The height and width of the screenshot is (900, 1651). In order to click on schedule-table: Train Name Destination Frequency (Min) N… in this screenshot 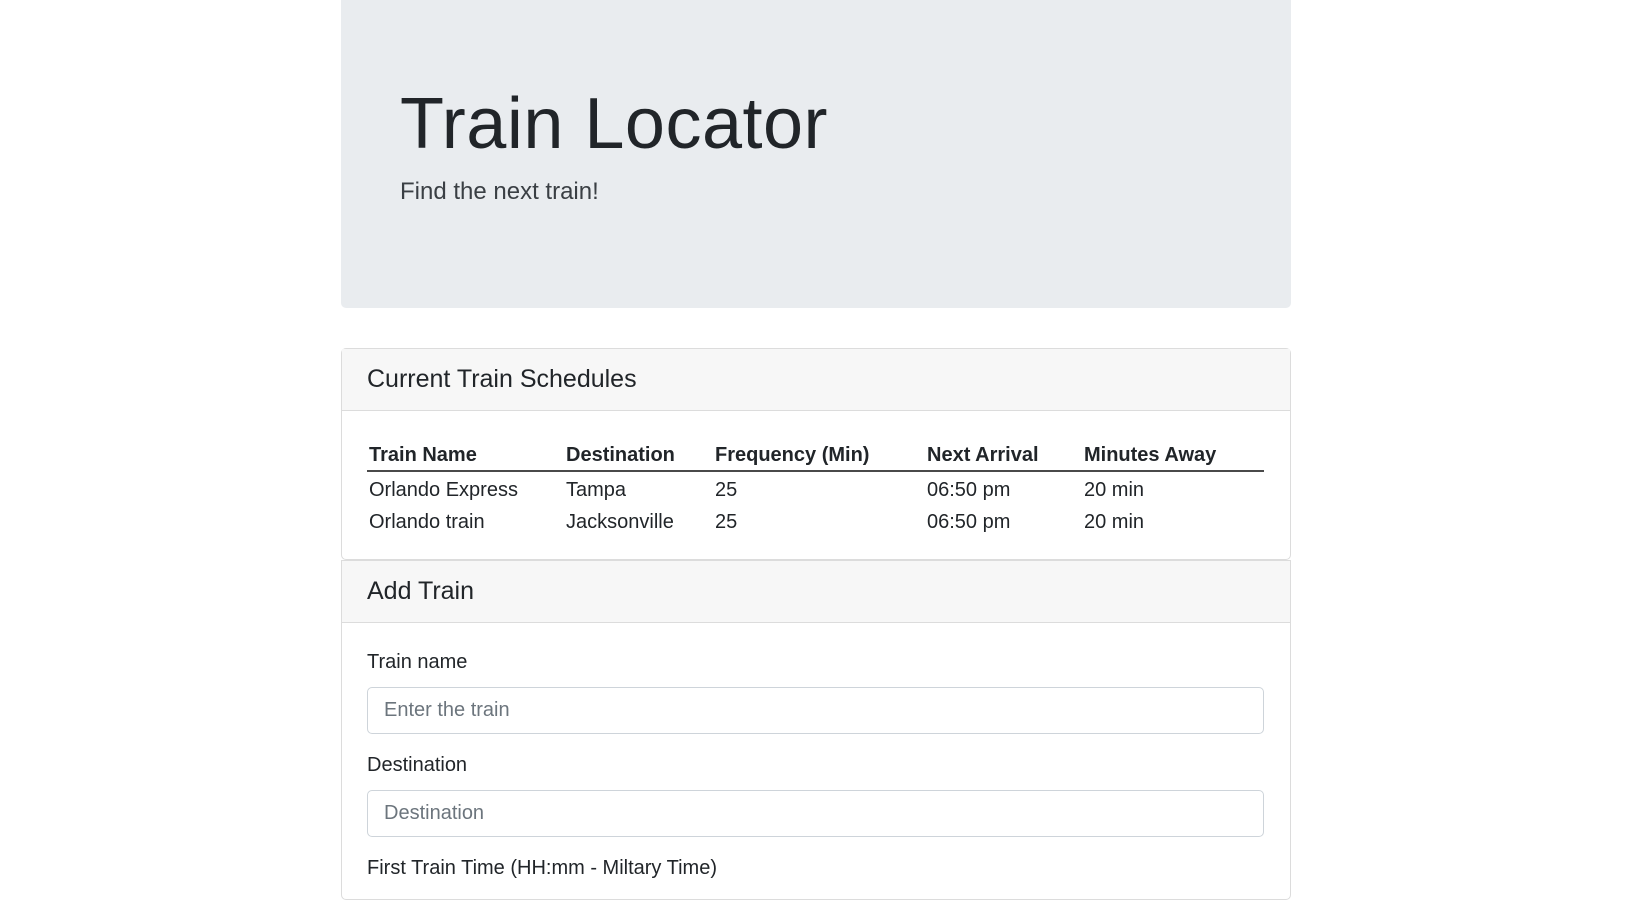, I will do `click(815, 487)`.